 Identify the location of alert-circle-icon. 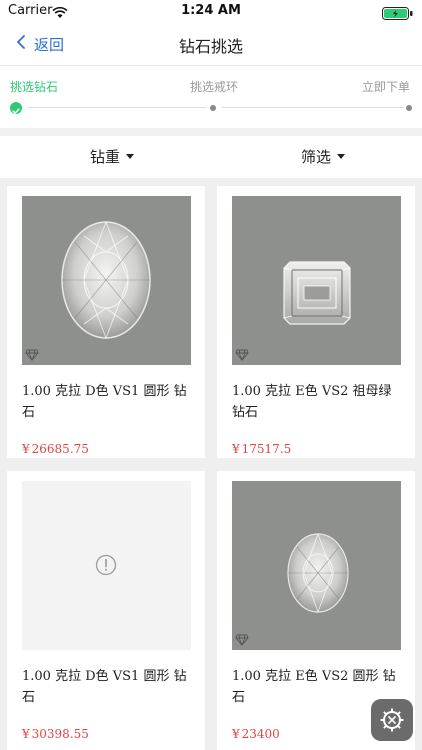
(106, 565).